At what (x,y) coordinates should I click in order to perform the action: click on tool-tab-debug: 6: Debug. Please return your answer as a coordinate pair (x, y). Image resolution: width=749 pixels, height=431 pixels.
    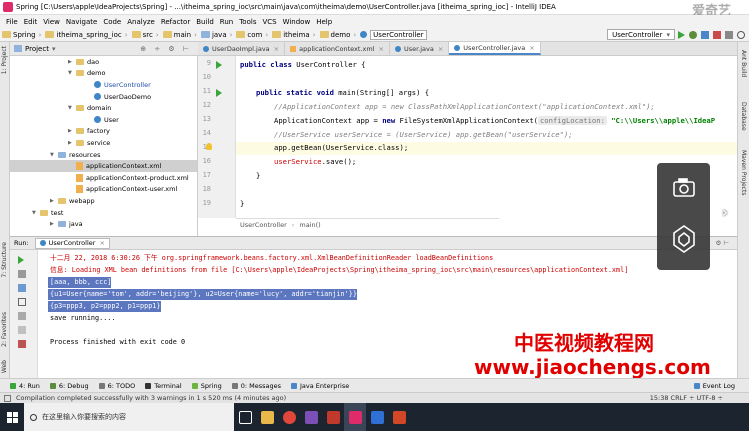
    Looking at the image, I should click on (69, 386).